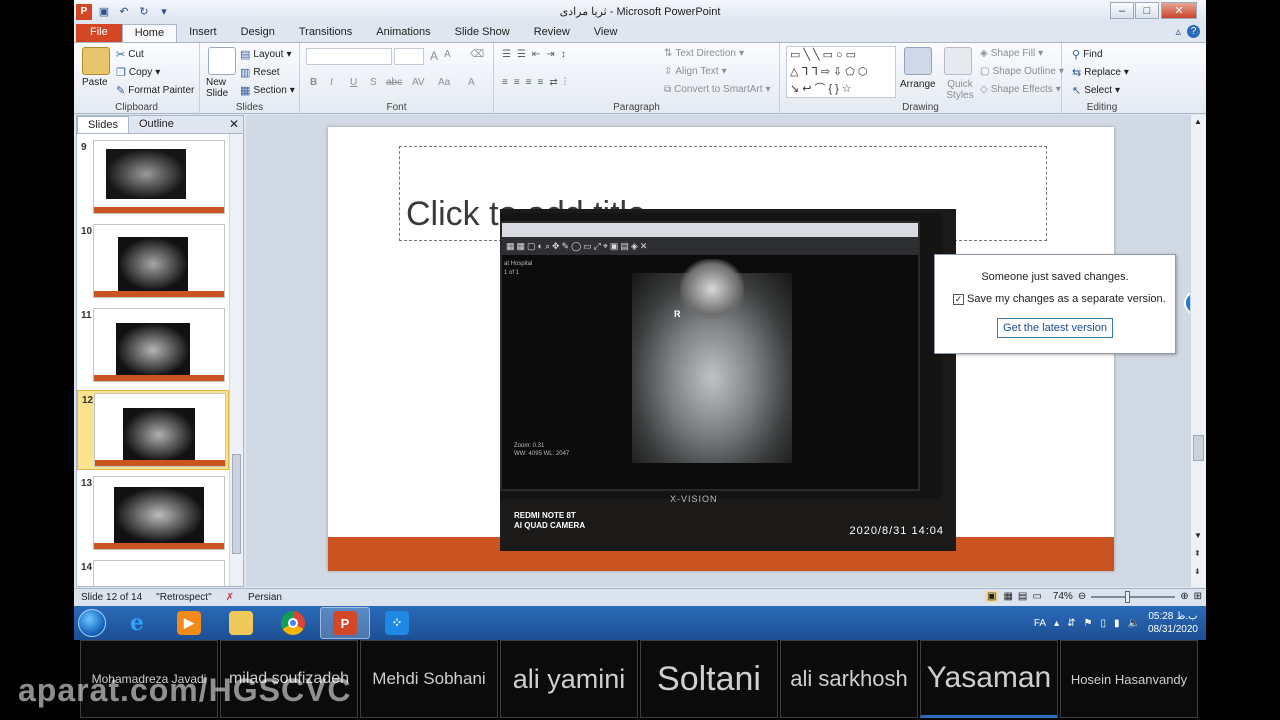 This screenshot has height=720, width=1280. What do you see at coordinates (1198, 596) in the screenshot?
I see `fit-window-icon: ⊞` at bounding box center [1198, 596].